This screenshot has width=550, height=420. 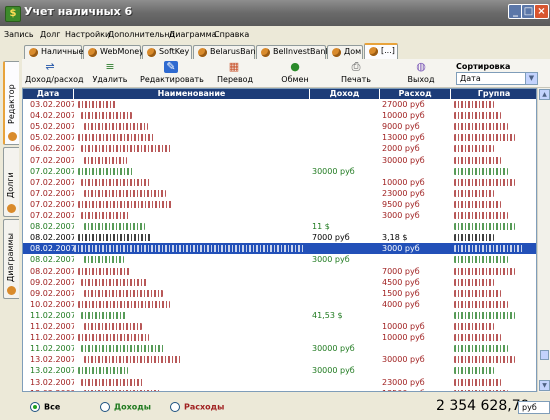 What do you see at coordinates (331, 238) in the screenshot?
I see `cell-income: 7000 руб` at bounding box center [331, 238].